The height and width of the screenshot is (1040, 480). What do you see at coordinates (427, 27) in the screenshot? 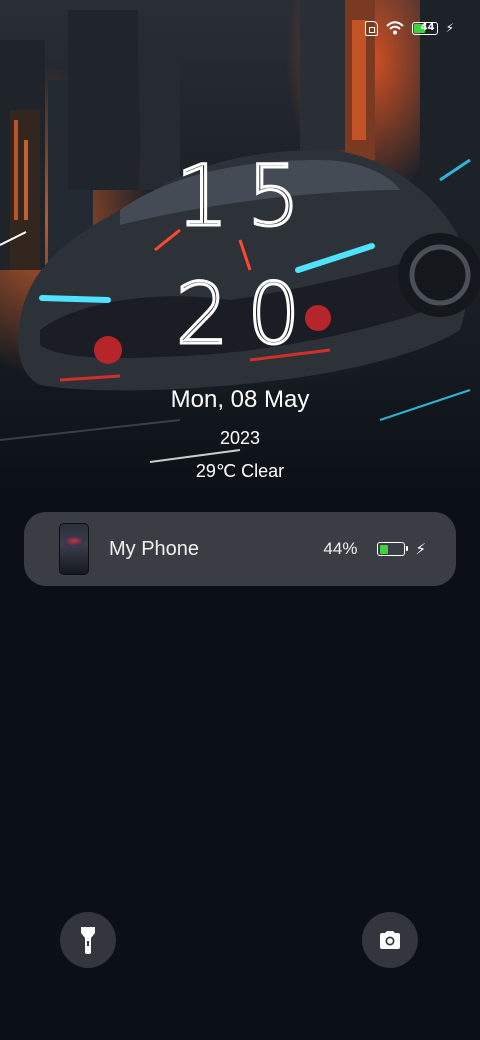
I see `battery-level-text: 44` at bounding box center [427, 27].